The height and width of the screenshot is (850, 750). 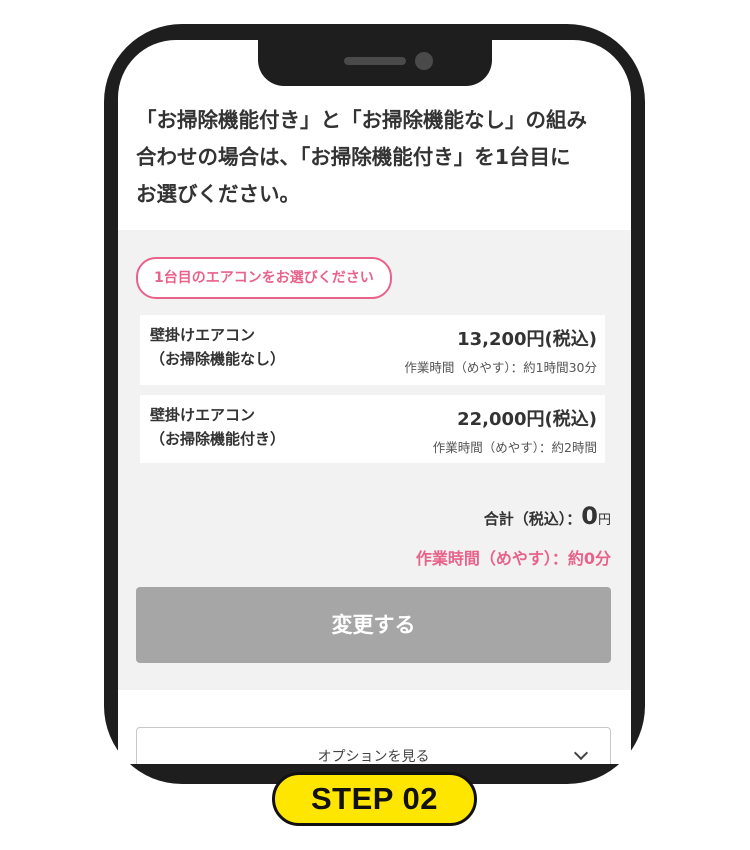 What do you see at coordinates (589, 516) in the screenshot?
I see `total-value: 0` at bounding box center [589, 516].